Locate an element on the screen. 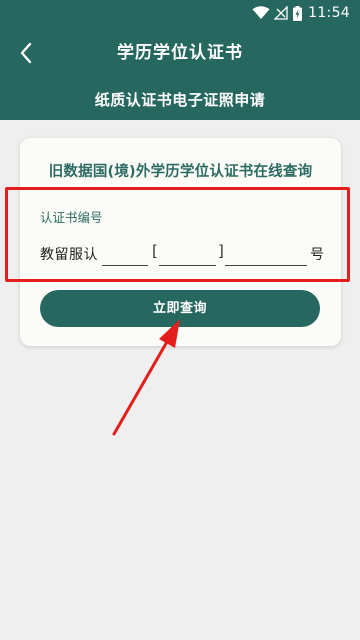  status-bar: 11:54 is located at coordinates (180, 13).